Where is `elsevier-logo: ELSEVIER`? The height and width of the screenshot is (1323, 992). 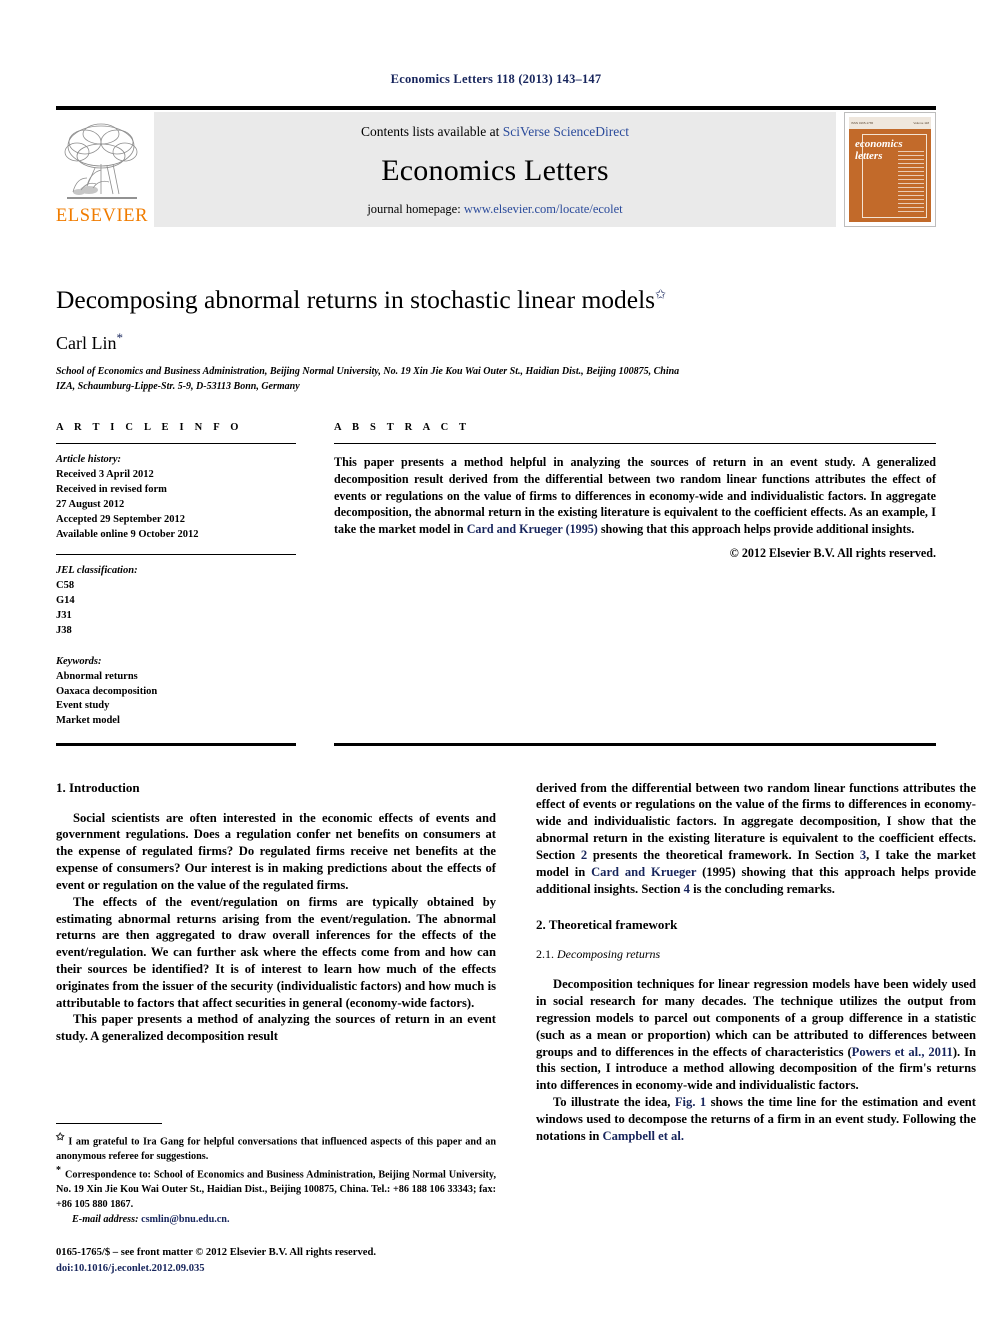
elsevier-logo: ELSEVIER is located at coordinates (102, 169).